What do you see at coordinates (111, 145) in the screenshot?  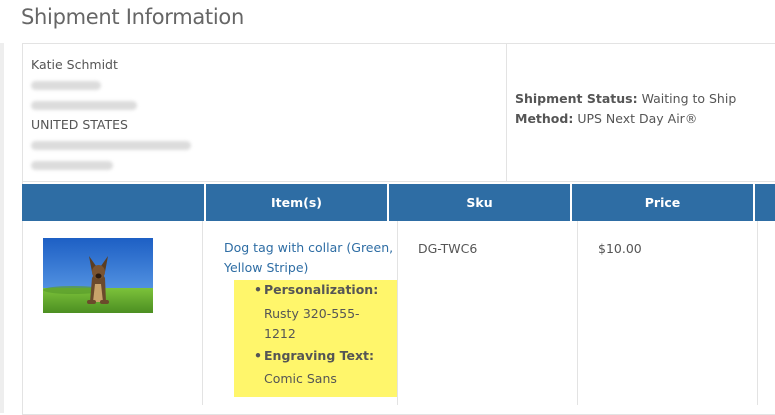 I see `redacted-email` at bounding box center [111, 145].